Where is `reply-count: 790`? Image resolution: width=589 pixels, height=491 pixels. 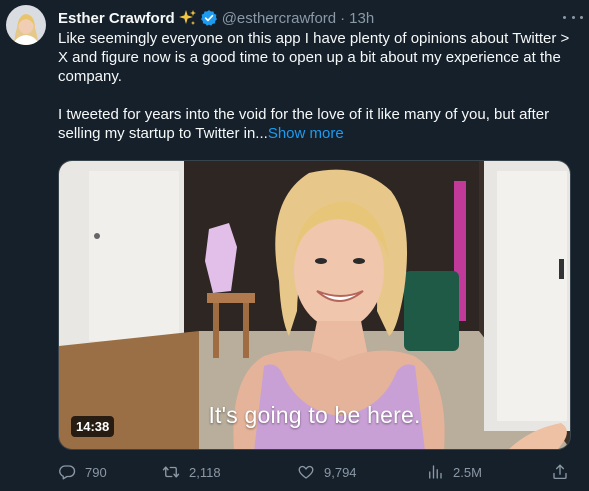 reply-count: 790 is located at coordinates (96, 472).